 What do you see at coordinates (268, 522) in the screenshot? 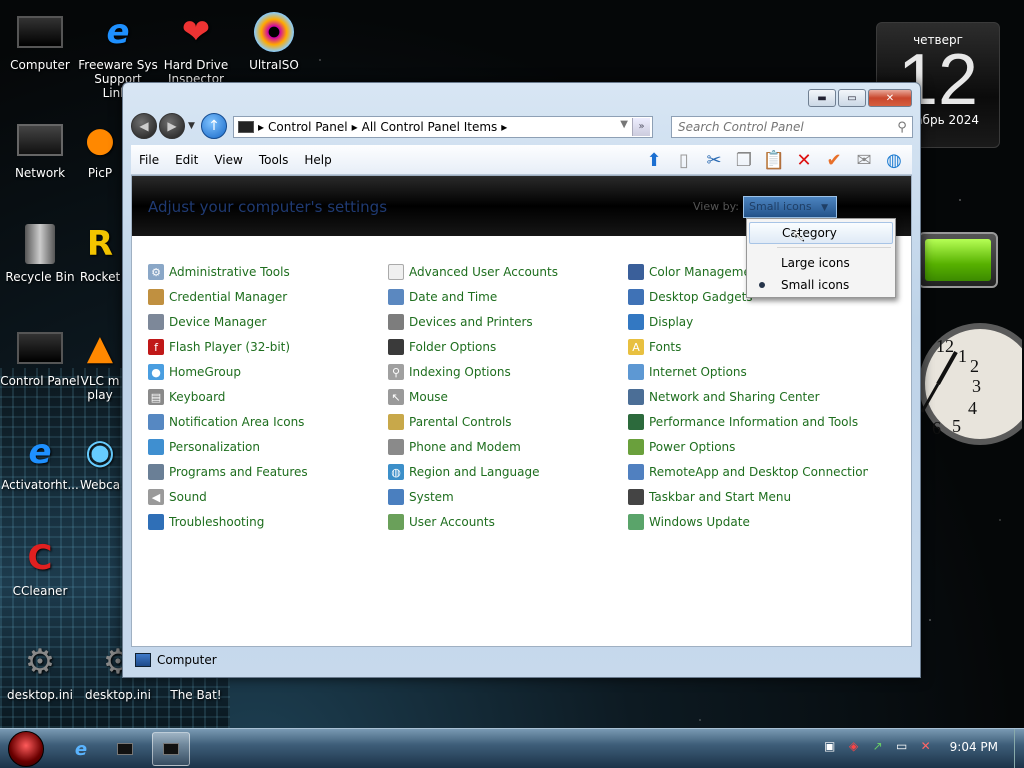
I see `cp-item-troubleshooting: Troubleshooting` at bounding box center [268, 522].